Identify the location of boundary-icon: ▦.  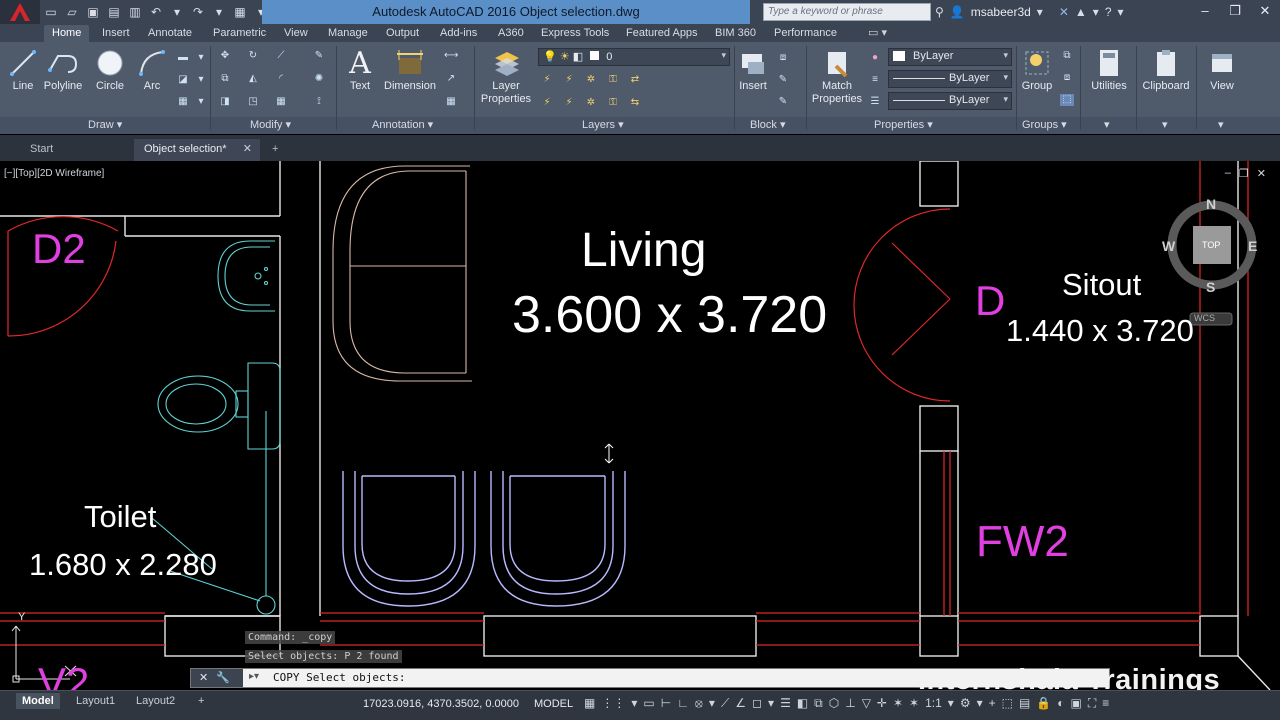
(183, 102).